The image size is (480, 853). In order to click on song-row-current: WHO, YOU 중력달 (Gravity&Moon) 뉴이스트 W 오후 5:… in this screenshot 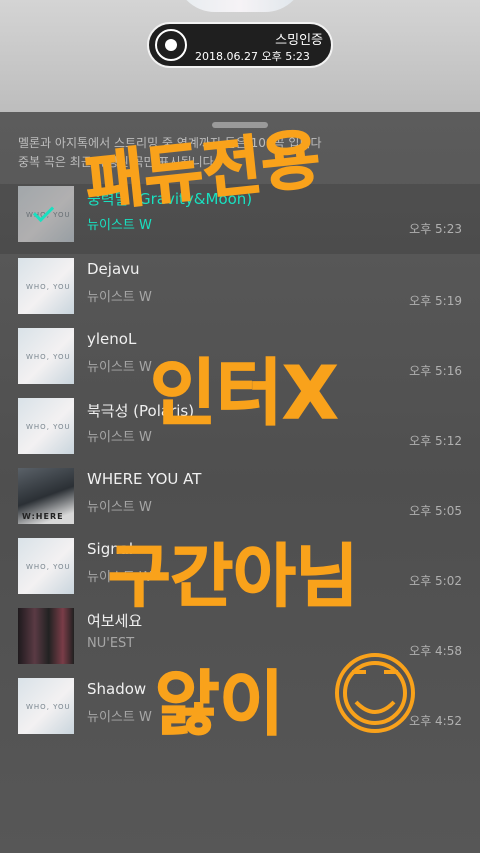, I will do `click(240, 219)`.